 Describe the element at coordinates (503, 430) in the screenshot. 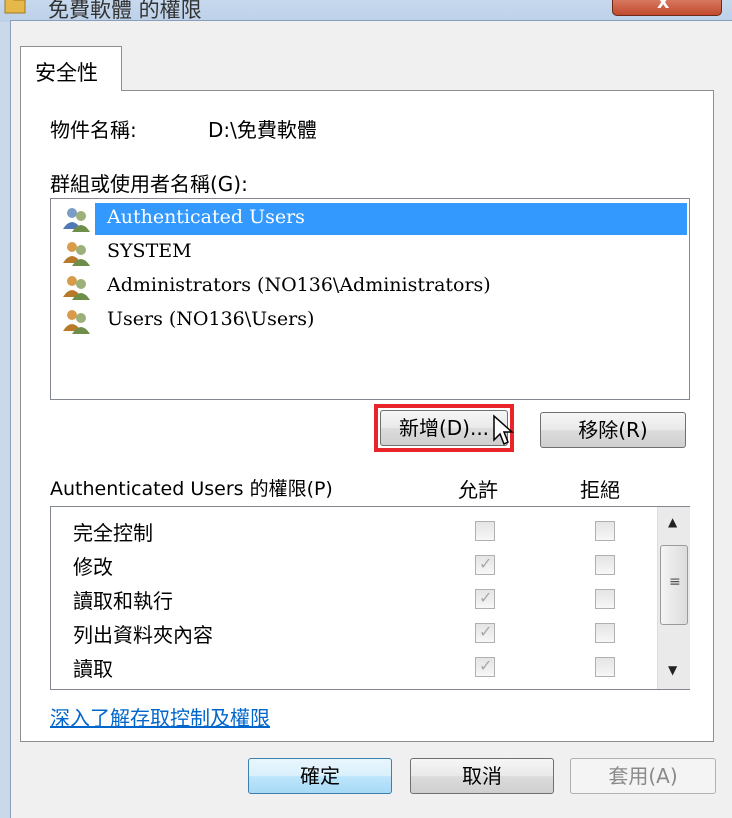

I see `mouse-cursor-icon` at that location.